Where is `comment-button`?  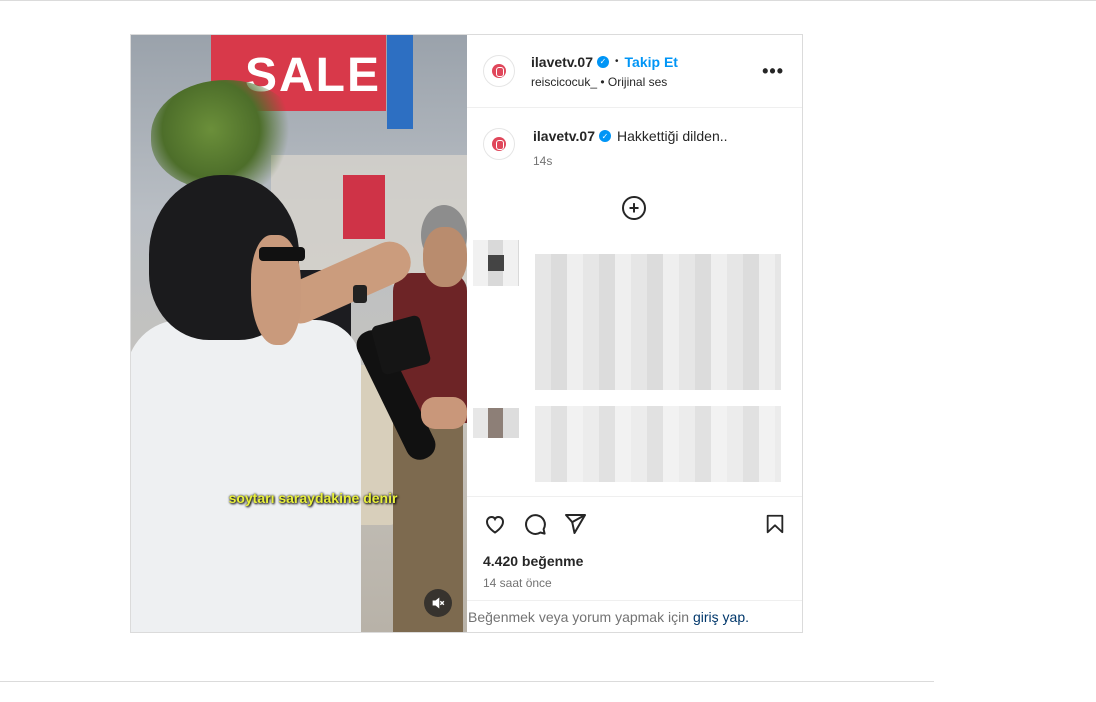
comment-button is located at coordinates (535, 524).